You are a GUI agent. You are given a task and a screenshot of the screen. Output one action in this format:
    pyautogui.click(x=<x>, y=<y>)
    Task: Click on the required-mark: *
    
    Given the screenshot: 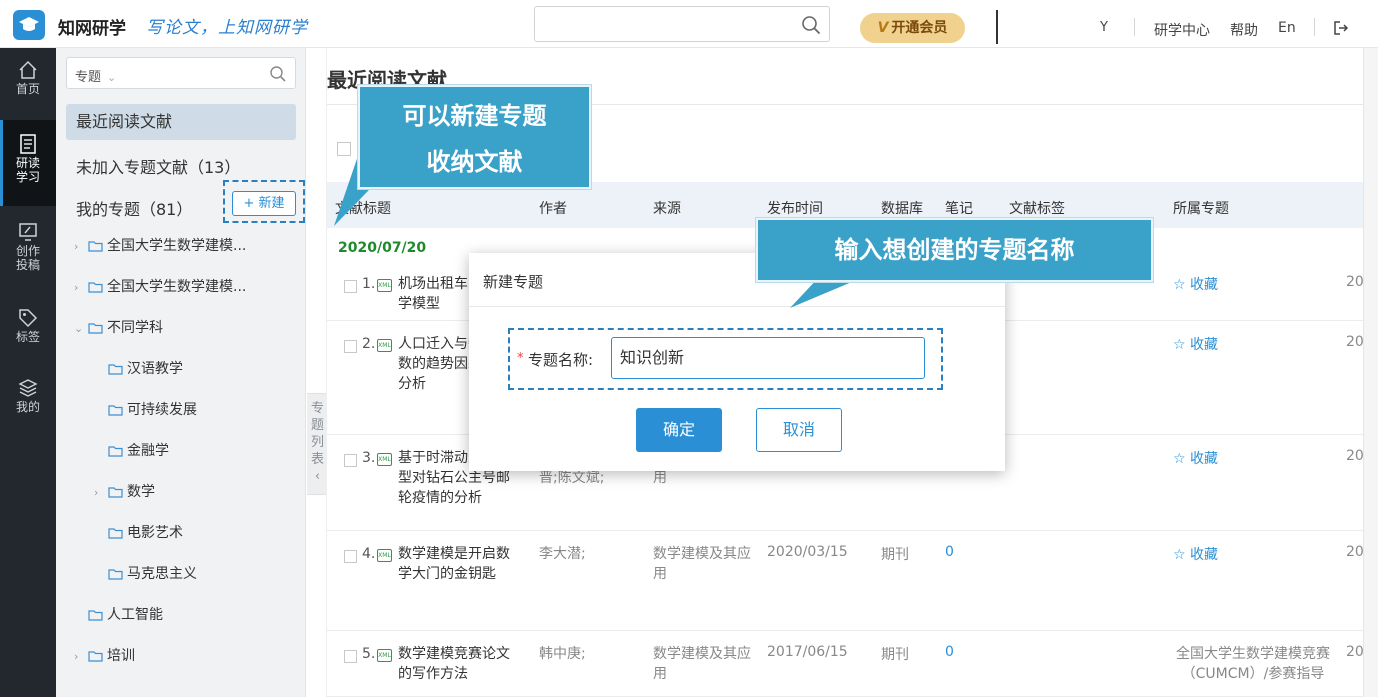 What is the action you would take?
    pyautogui.click(x=520, y=358)
    